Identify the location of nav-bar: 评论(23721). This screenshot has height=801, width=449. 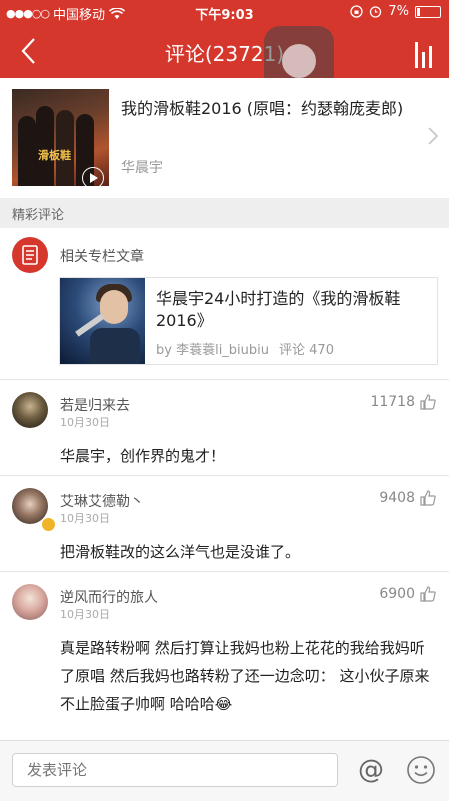
(224, 60).